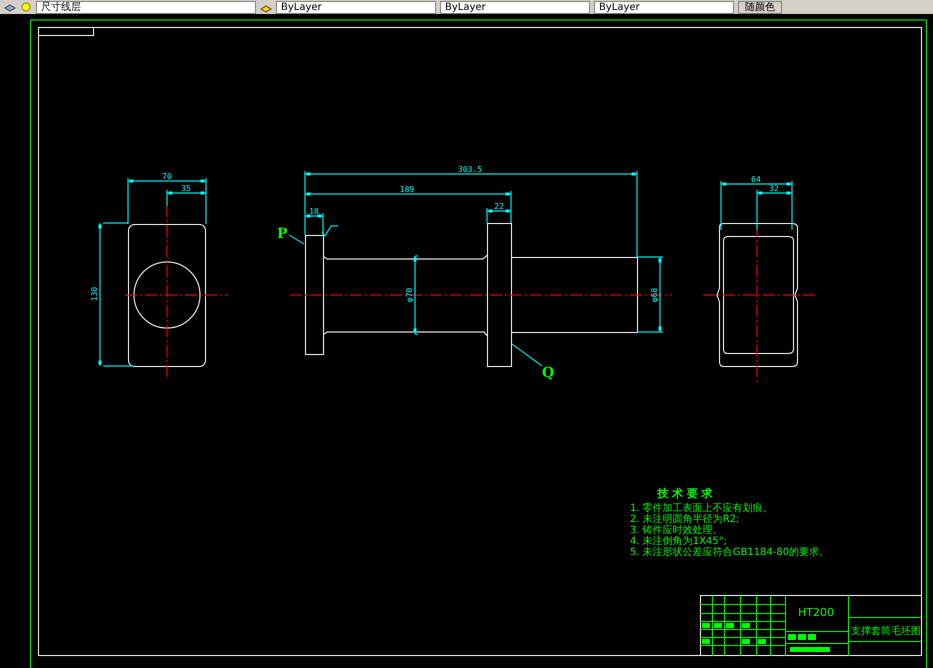 The image size is (933, 668). I want to click on dimension-text: 35, so click(186, 188).